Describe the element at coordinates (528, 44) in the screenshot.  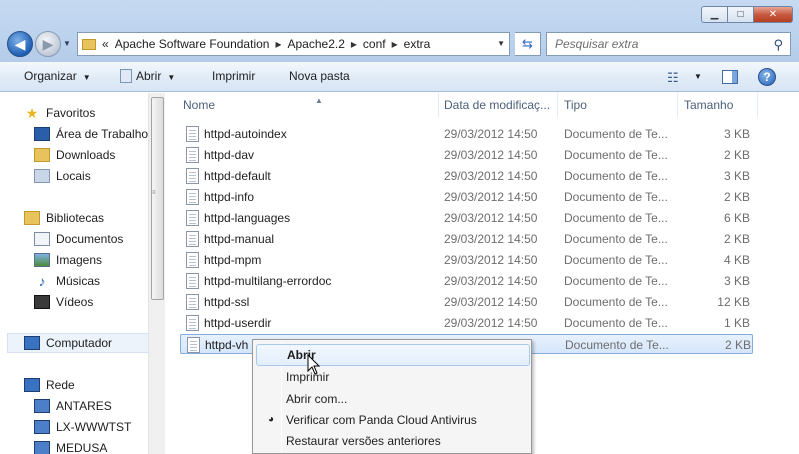
I see `refresh-button: ⇆` at that location.